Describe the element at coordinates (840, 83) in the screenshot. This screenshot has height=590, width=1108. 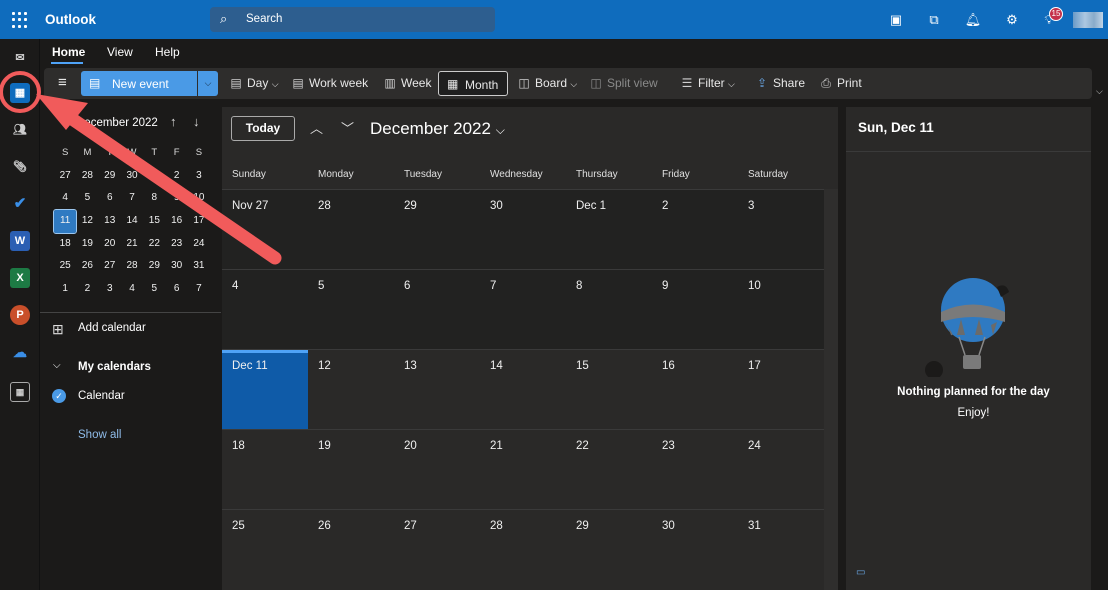
I see `print-button: ⎙ Print` at that location.